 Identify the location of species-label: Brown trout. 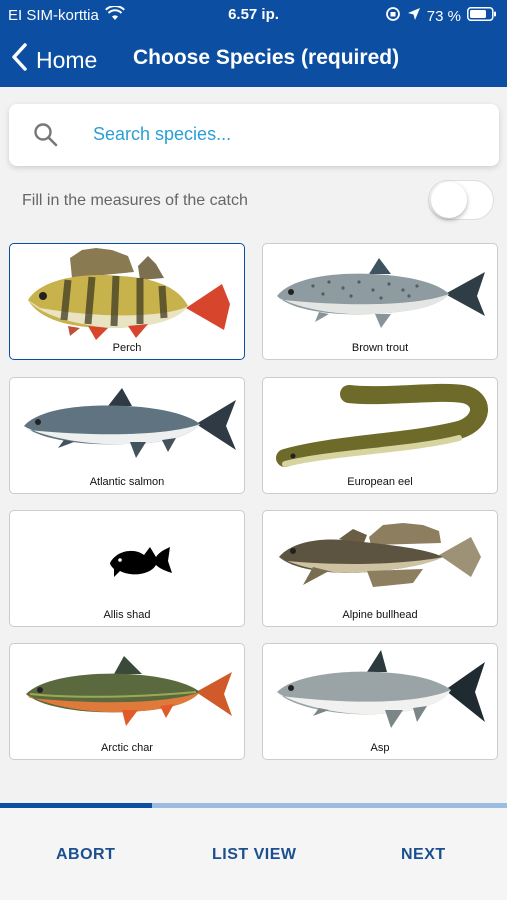
(380, 348).